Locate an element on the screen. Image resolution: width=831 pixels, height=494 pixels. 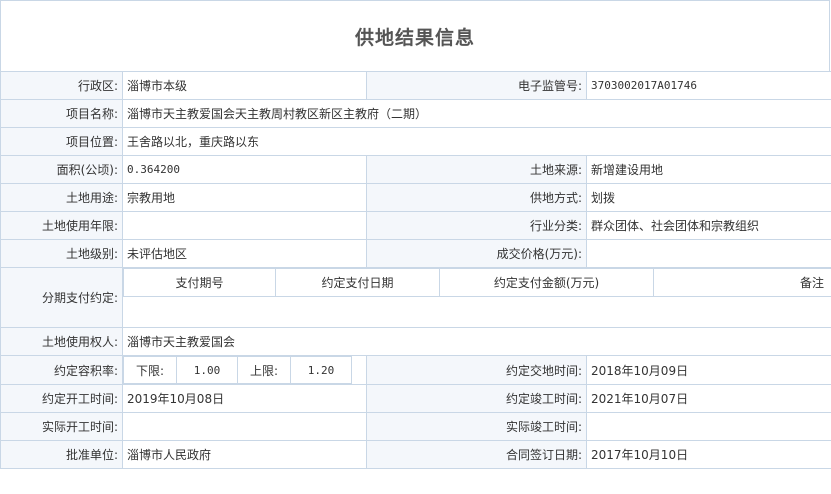
row-approver: 批准单位: 淄博市人民政府 合同签订日期: 2017年10月10日 is located at coordinates (415, 454).